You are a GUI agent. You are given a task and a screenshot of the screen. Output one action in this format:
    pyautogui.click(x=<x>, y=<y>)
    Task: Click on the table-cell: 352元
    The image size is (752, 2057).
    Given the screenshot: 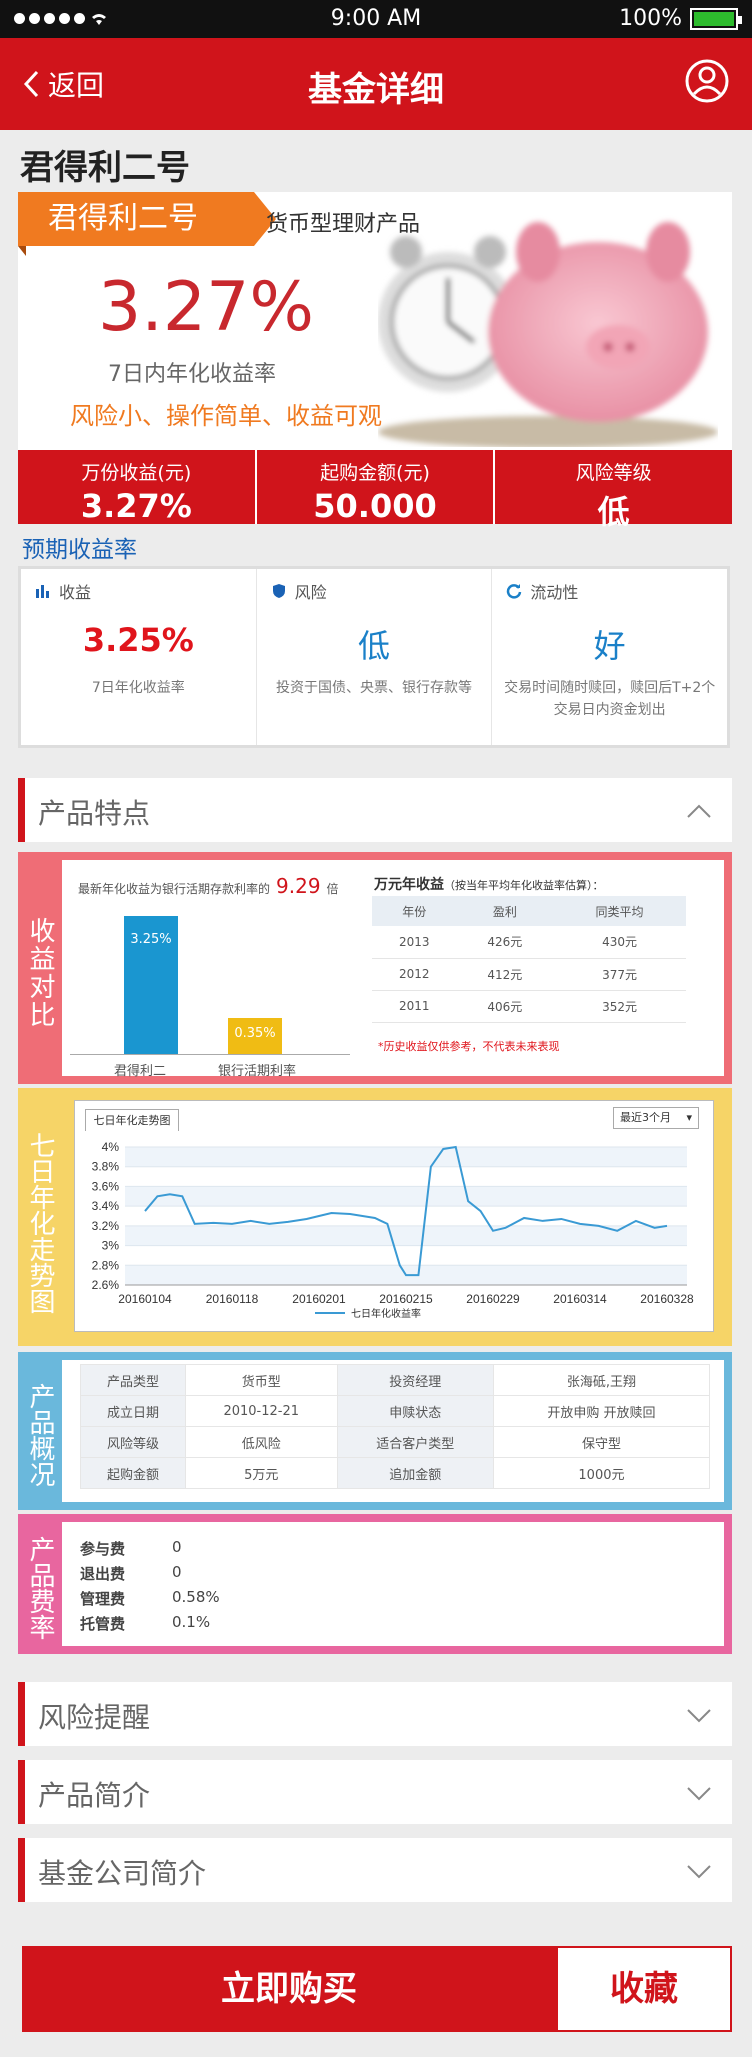 What is the action you would take?
    pyautogui.click(x=619, y=1006)
    